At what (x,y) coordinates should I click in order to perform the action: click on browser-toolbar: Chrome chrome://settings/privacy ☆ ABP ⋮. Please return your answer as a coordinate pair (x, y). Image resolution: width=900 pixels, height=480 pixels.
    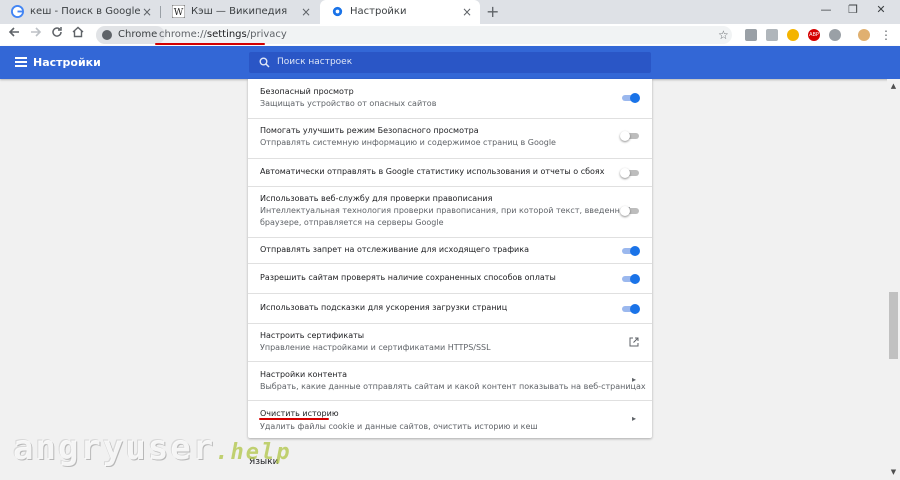
    Looking at the image, I should click on (450, 35).